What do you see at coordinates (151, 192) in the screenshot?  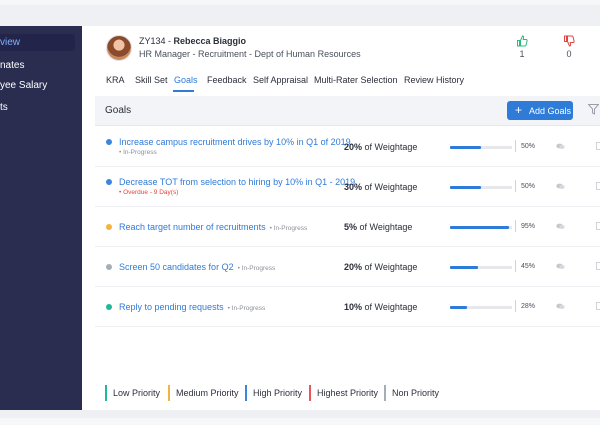 I see `goal-status-text: Overdue - 9 Day(s)` at bounding box center [151, 192].